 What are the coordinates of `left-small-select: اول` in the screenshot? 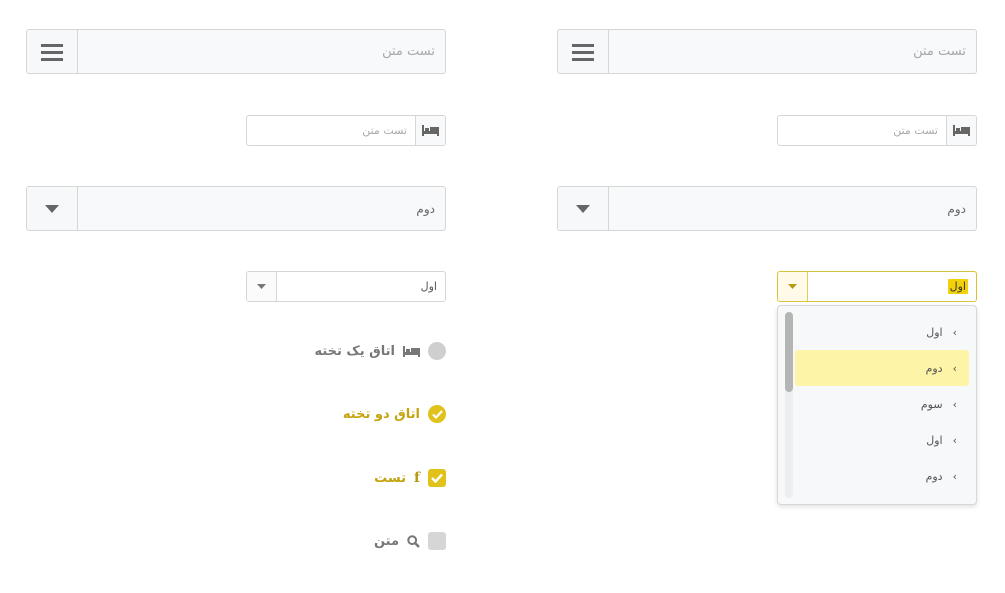 It's located at (346, 286).